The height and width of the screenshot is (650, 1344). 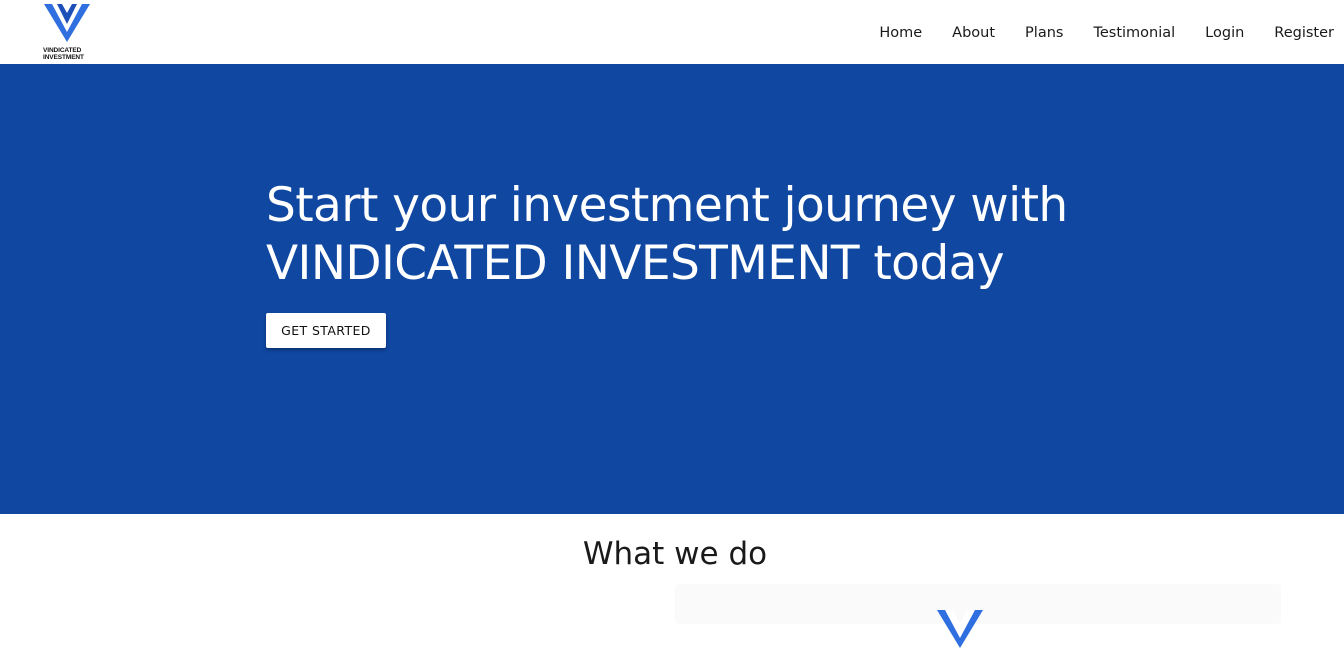 What do you see at coordinates (1304, 33) in the screenshot?
I see `nav-link-register: Register` at bounding box center [1304, 33].